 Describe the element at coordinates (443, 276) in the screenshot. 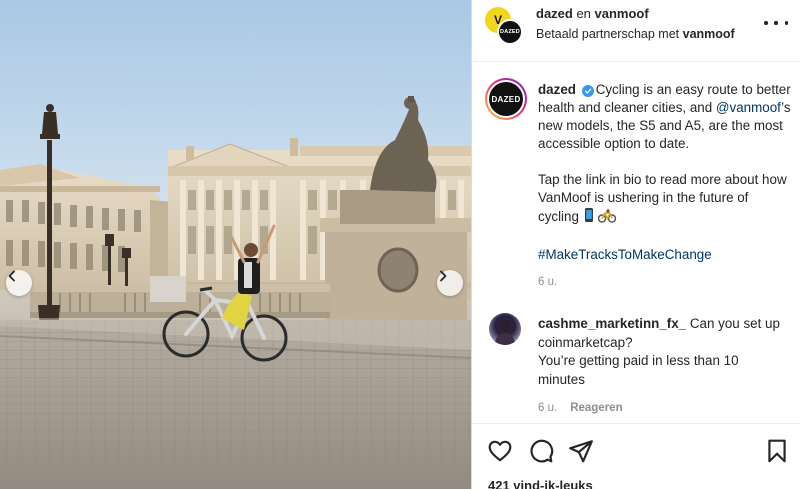

I see `chevron-right-icon` at that location.